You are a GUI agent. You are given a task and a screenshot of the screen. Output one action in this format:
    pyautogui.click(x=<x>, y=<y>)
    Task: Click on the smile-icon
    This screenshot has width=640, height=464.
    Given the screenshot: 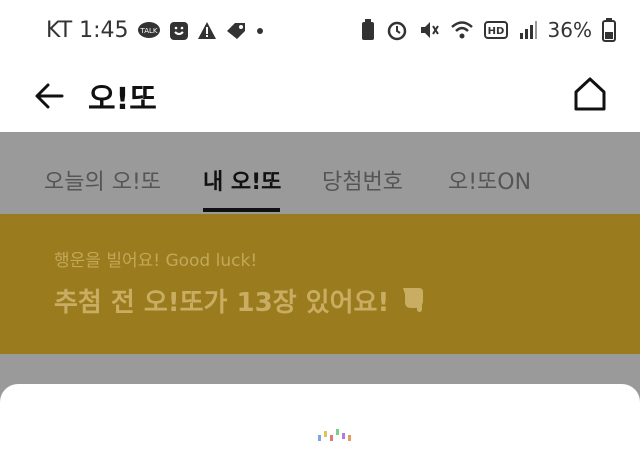 What is the action you would take?
    pyautogui.click(x=179, y=31)
    